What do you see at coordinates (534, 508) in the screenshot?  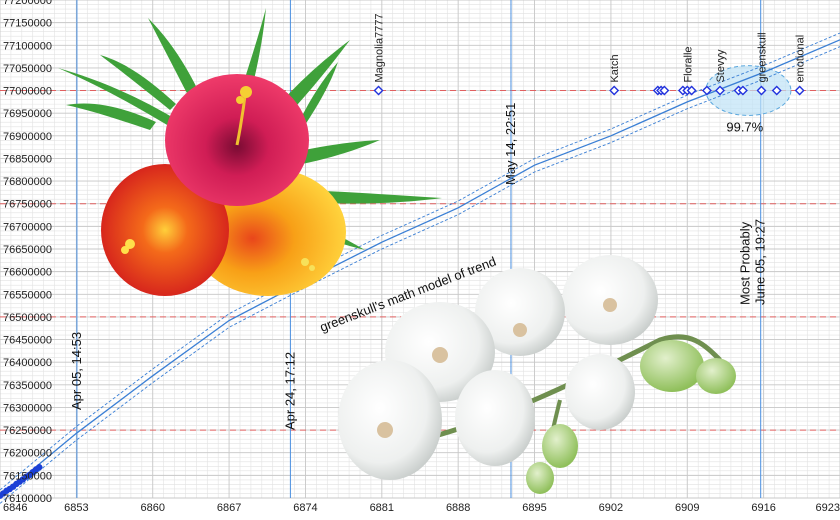 I see `x-tick-label: 6895` at bounding box center [534, 508].